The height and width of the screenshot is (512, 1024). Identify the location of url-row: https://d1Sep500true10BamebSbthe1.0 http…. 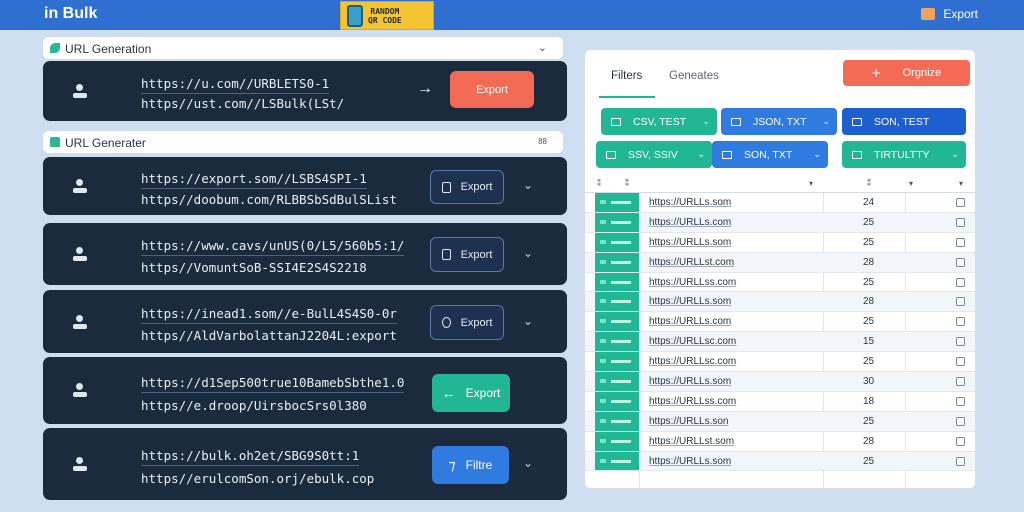
(305, 390).